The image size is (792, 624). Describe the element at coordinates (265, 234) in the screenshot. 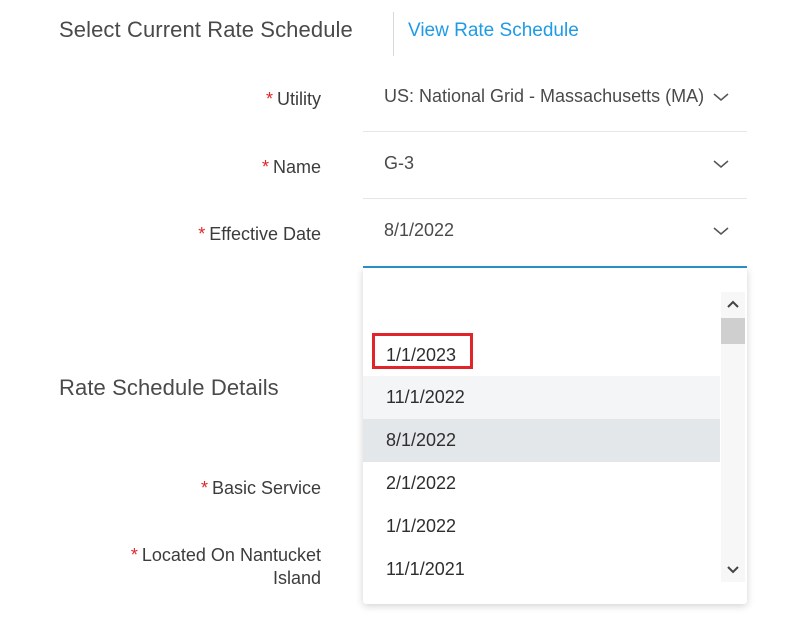

I see `effective-date-label-text: Effective Date` at that location.